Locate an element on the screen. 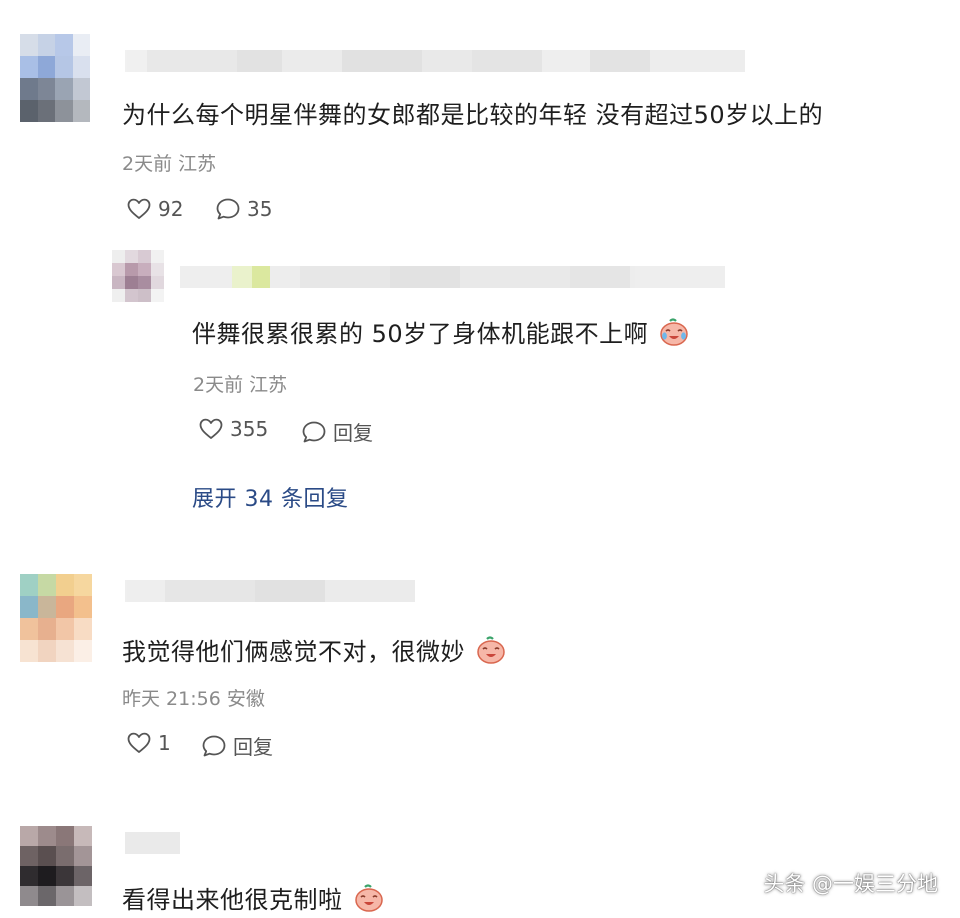 Image resolution: width=960 pixels, height=918 pixels. reply-meta: 2天前 江苏 is located at coordinates (240, 385).